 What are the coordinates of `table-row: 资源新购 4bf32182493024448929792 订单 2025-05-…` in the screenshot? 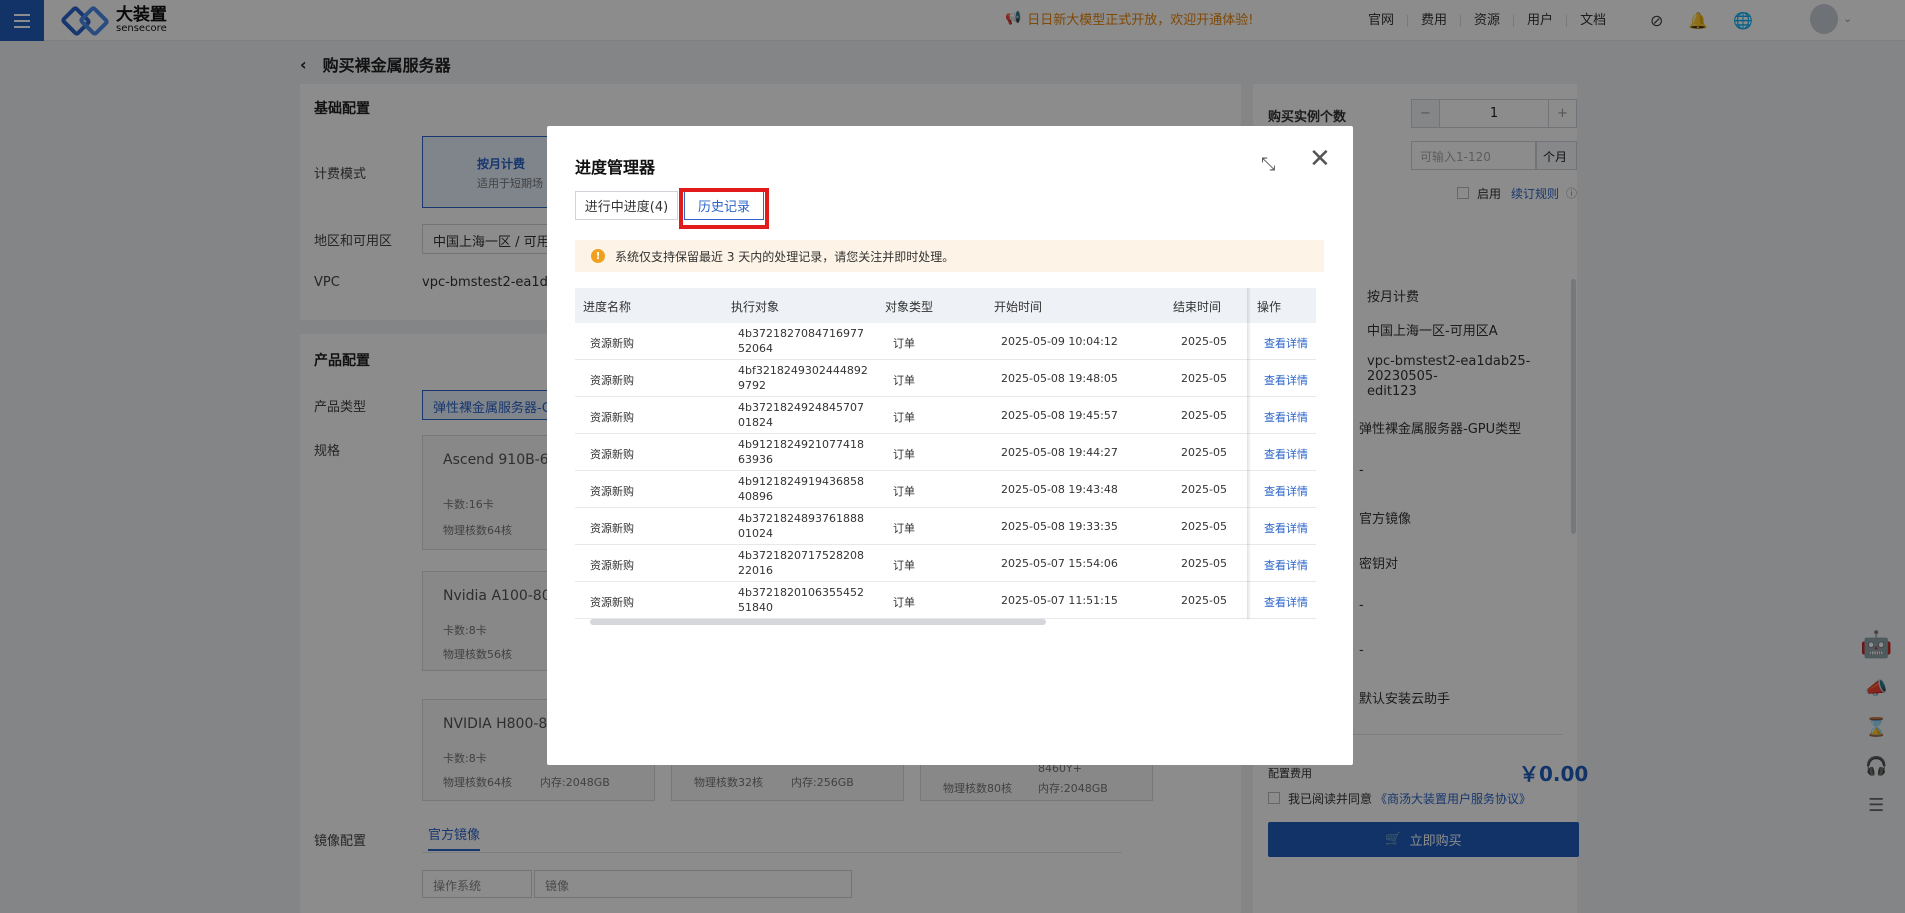 It's located at (945, 378).